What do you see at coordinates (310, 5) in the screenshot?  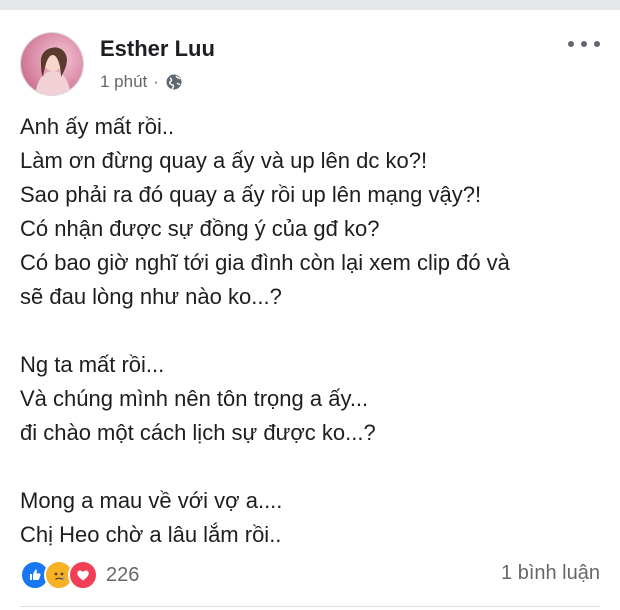 I see `top-strip` at bounding box center [310, 5].